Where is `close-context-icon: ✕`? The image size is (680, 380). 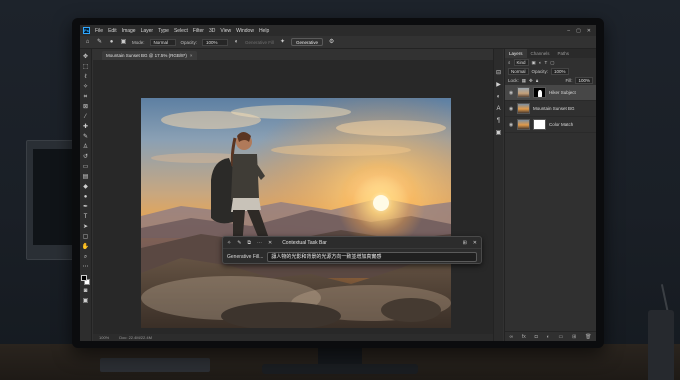 close-context-icon: ✕ is located at coordinates (475, 243).